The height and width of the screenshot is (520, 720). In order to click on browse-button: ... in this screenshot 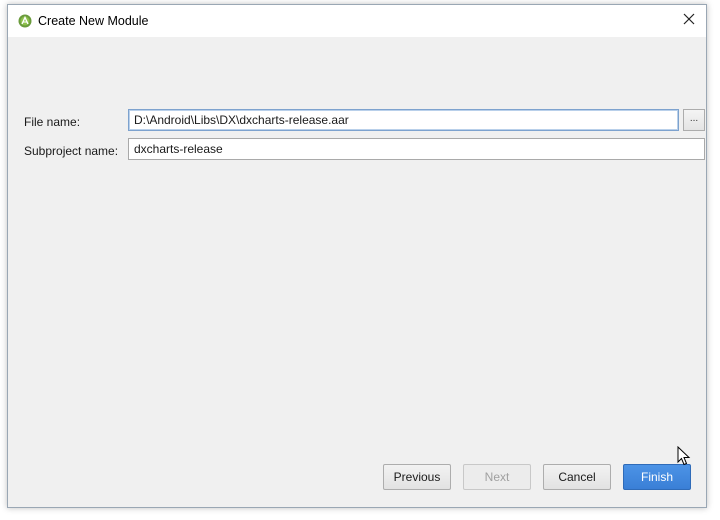, I will do `click(694, 120)`.